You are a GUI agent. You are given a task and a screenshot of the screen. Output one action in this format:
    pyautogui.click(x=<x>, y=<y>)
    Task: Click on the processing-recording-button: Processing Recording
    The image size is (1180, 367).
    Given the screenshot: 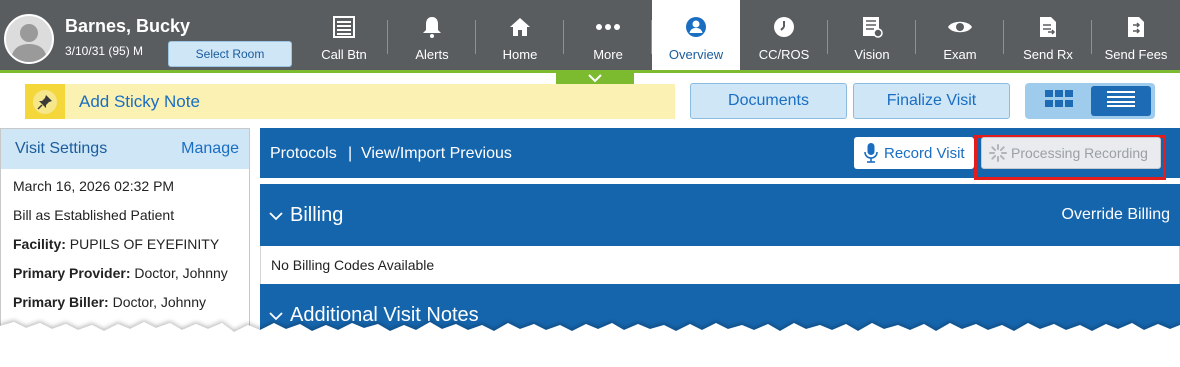 What is the action you would take?
    pyautogui.click(x=1071, y=153)
    